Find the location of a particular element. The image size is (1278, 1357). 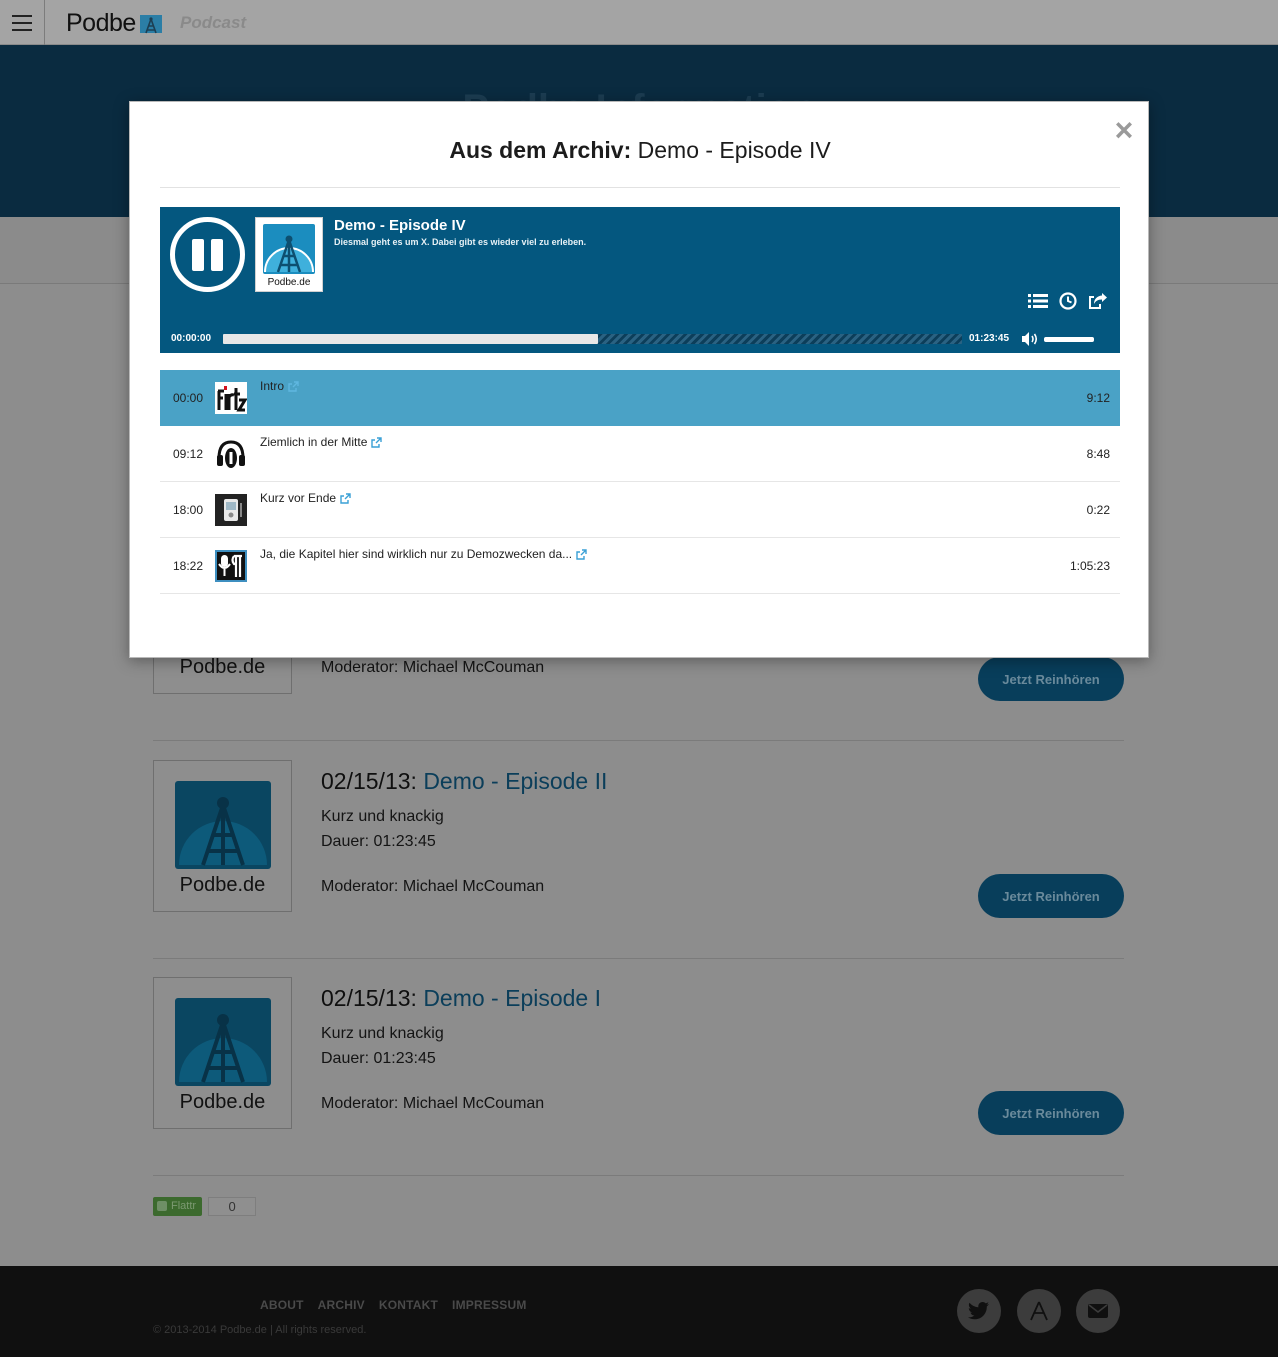

modal-divider is located at coordinates (640, 187).